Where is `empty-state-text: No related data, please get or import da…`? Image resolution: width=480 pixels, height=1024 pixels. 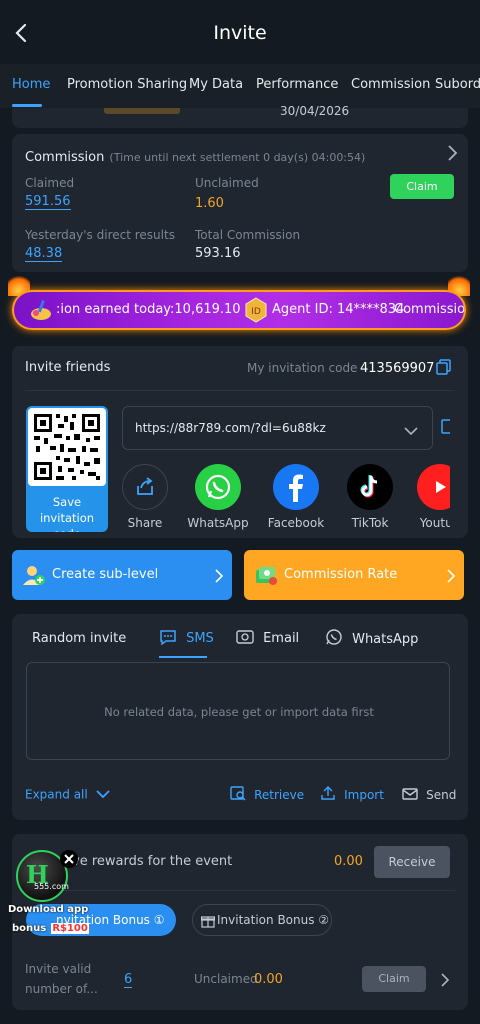 empty-state-text: No related data, please get or import da… is located at coordinates (239, 712).